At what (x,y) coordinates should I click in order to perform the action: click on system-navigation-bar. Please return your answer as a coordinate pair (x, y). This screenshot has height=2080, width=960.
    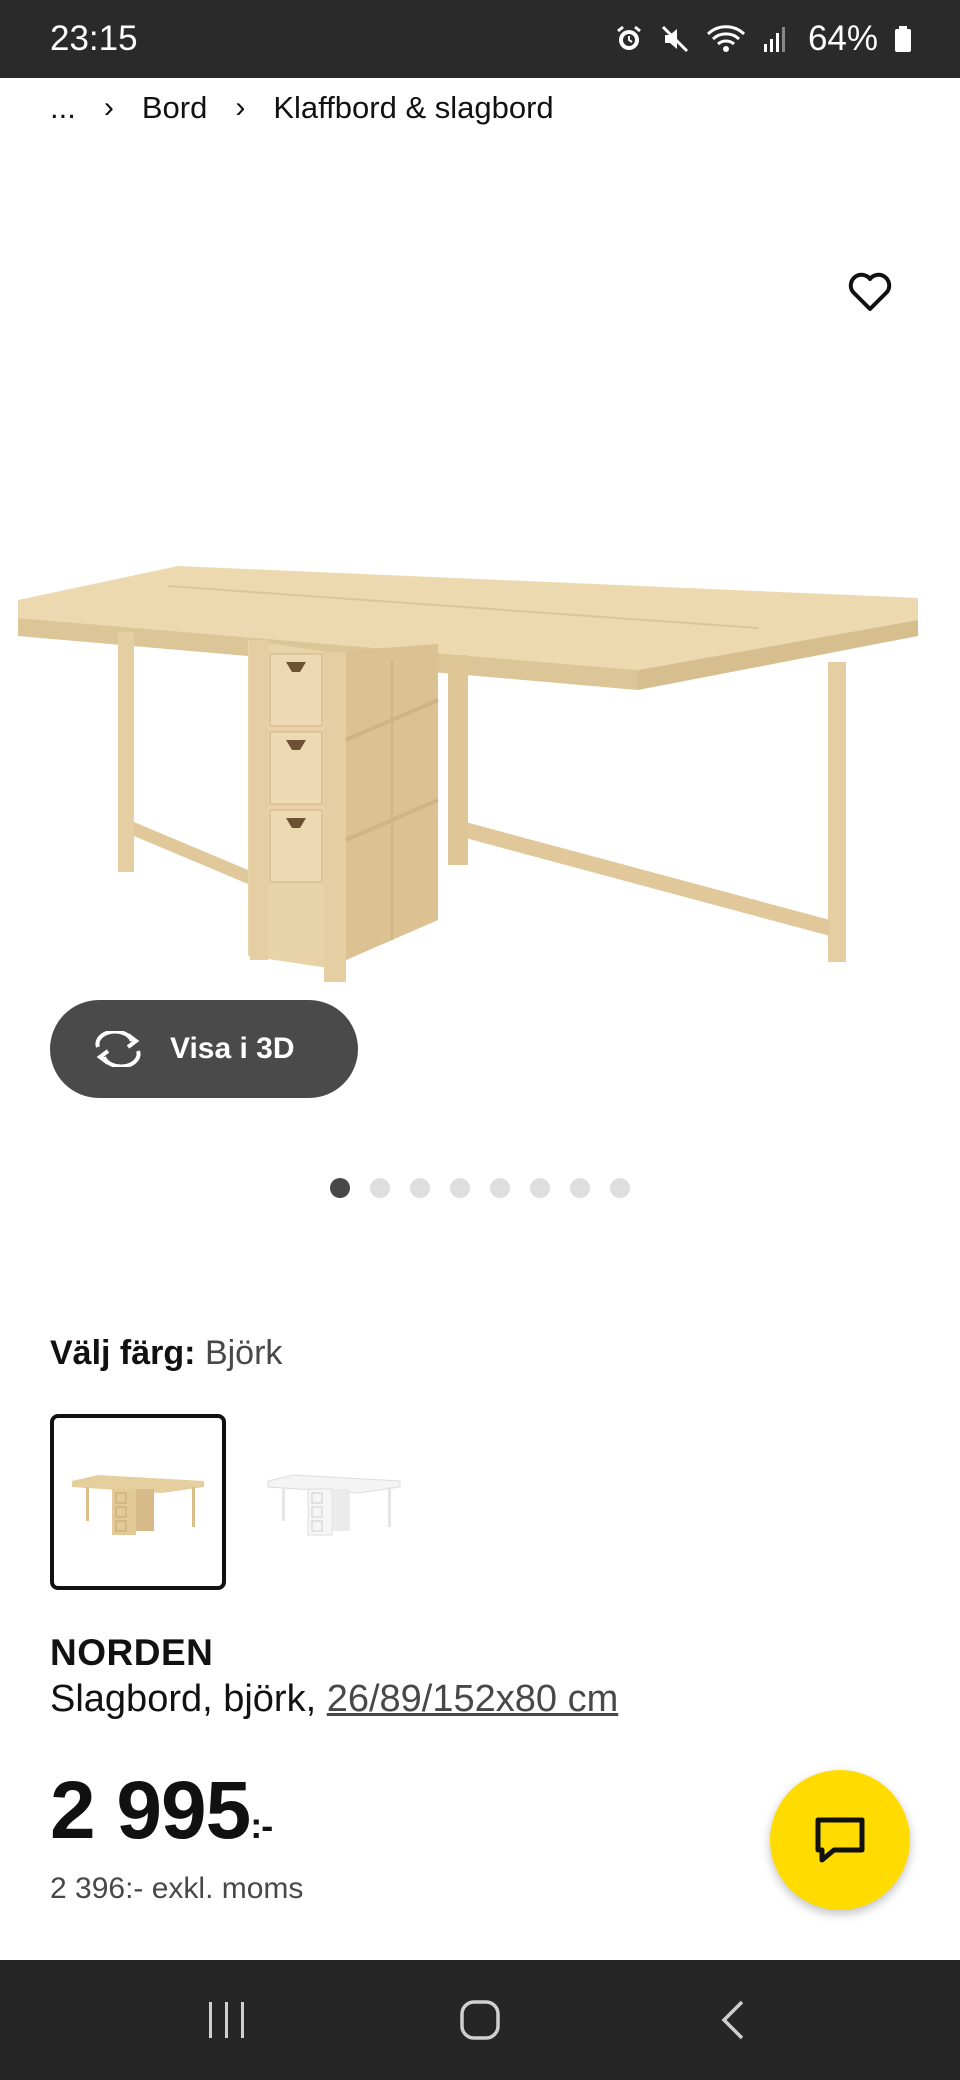
    Looking at the image, I should click on (480, 2020).